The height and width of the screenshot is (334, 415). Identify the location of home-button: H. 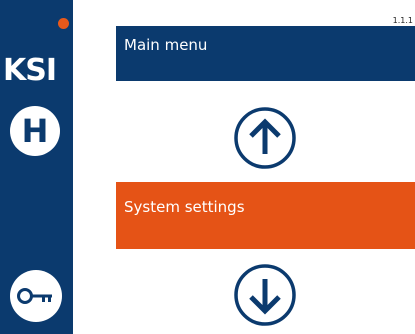
(35, 131).